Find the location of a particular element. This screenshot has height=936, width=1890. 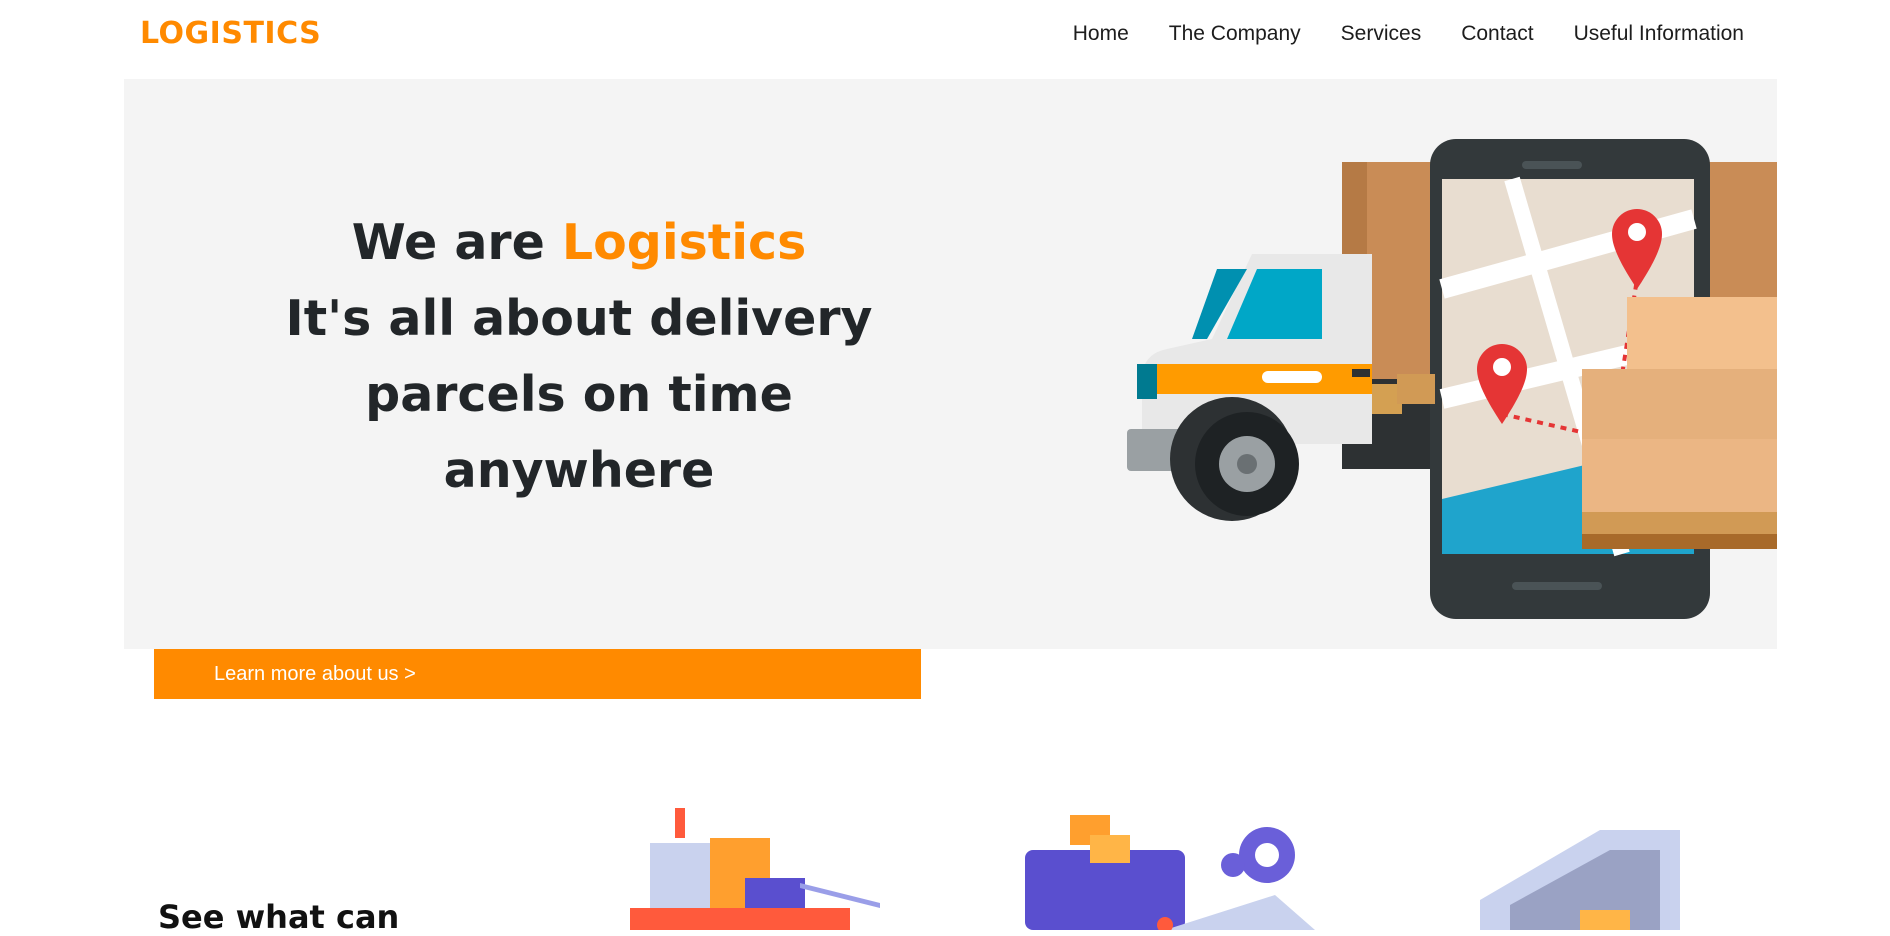

nav-contact: Contact is located at coordinates (1497, 34).